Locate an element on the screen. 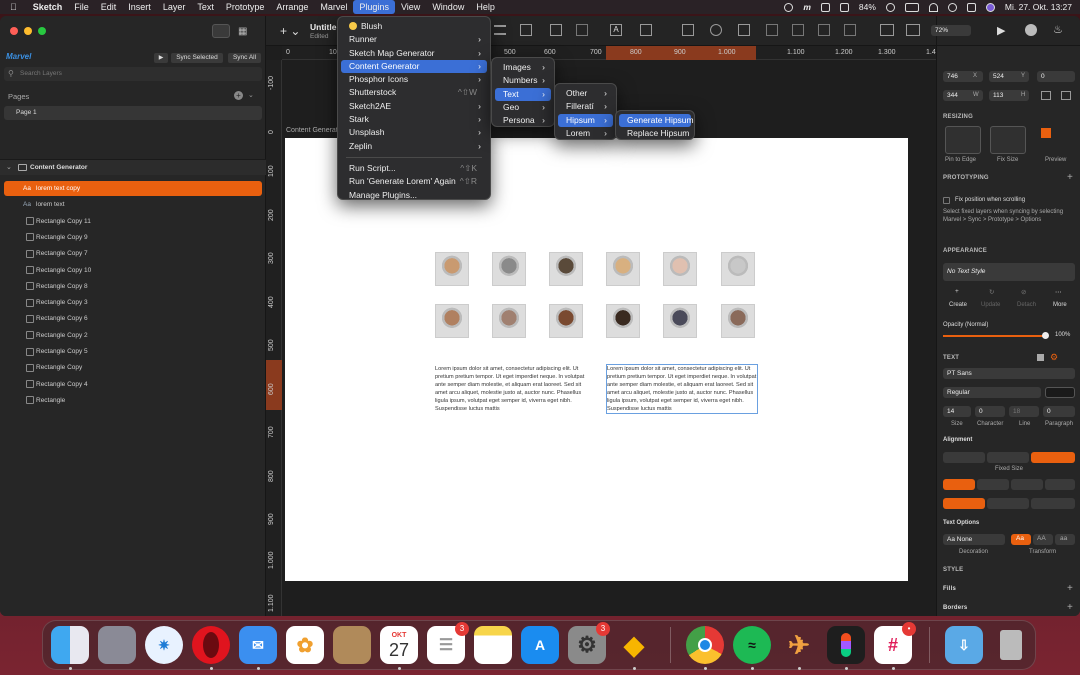 The image size is (1080, 675). menu-item: Replace Hipsum is located at coordinates (655, 133).